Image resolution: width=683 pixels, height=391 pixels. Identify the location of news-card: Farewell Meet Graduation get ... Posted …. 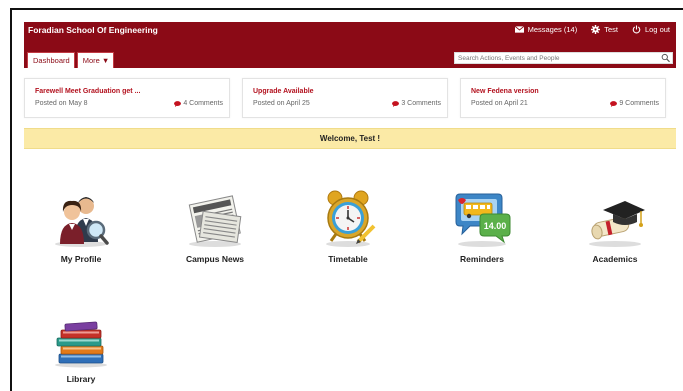
(127, 98).